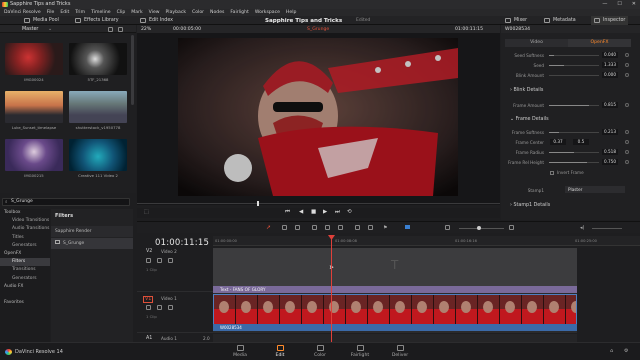 The height and width of the screenshot is (360, 640). Describe the element at coordinates (407, 227) in the screenshot. I see `marker-color-icon` at that location.